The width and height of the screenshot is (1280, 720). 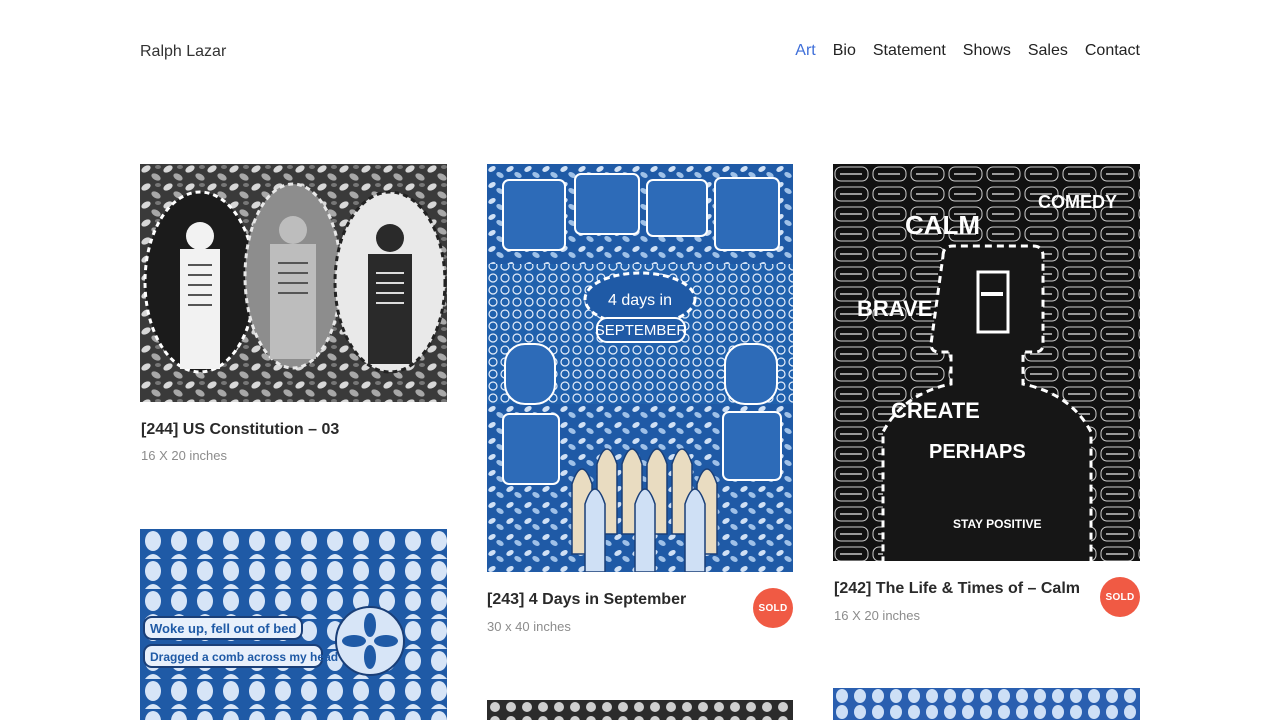 What do you see at coordinates (977, 452) in the screenshot?
I see `artwork-inline-text: PERHAPS` at bounding box center [977, 452].